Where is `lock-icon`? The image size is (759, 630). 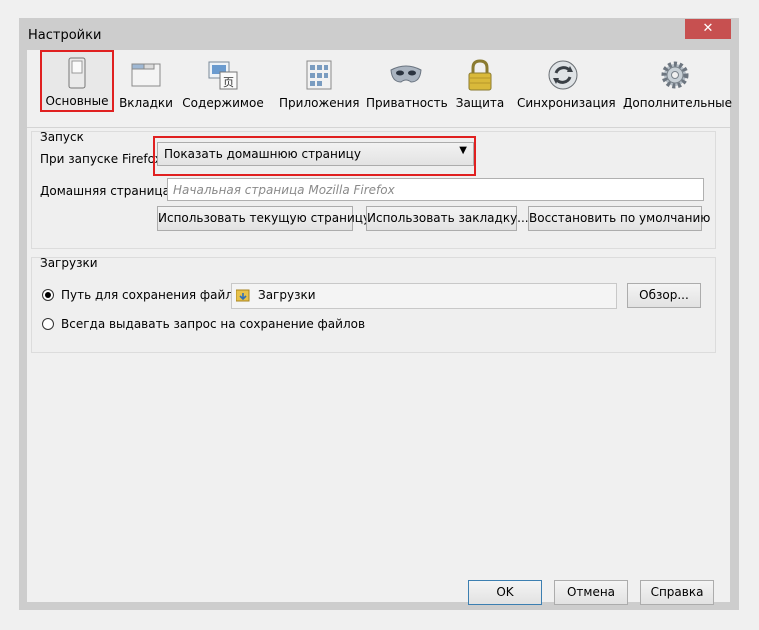 lock-icon is located at coordinates (480, 75).